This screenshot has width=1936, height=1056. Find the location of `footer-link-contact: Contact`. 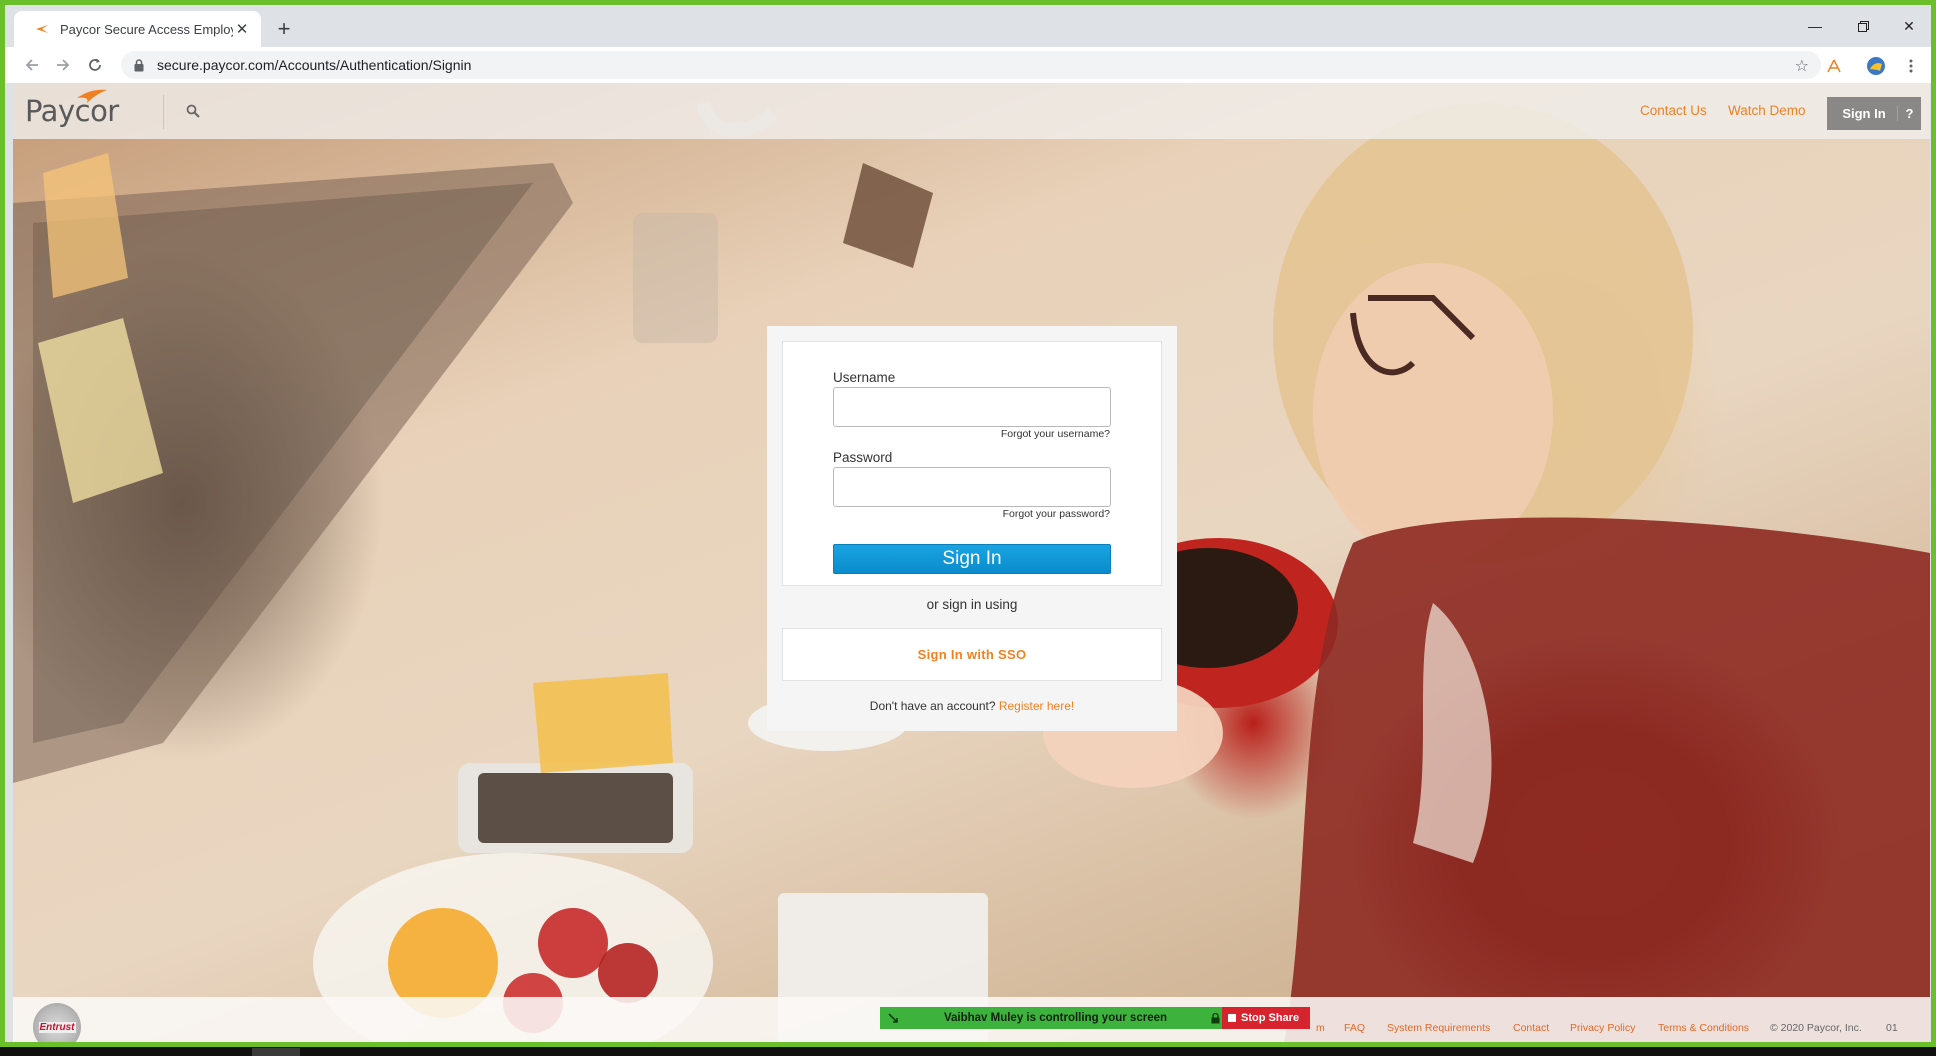

footer-link-contact: Contact is located at coordinates (1531, 1028).